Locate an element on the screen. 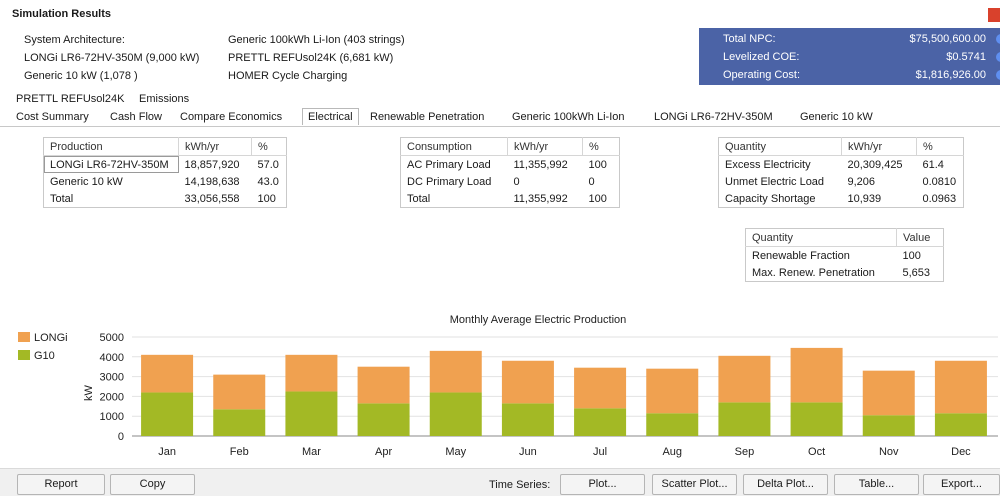 The width and height of the screenshot is (1000, 496). bar-longi-feb is located at coordinates (239, 392).